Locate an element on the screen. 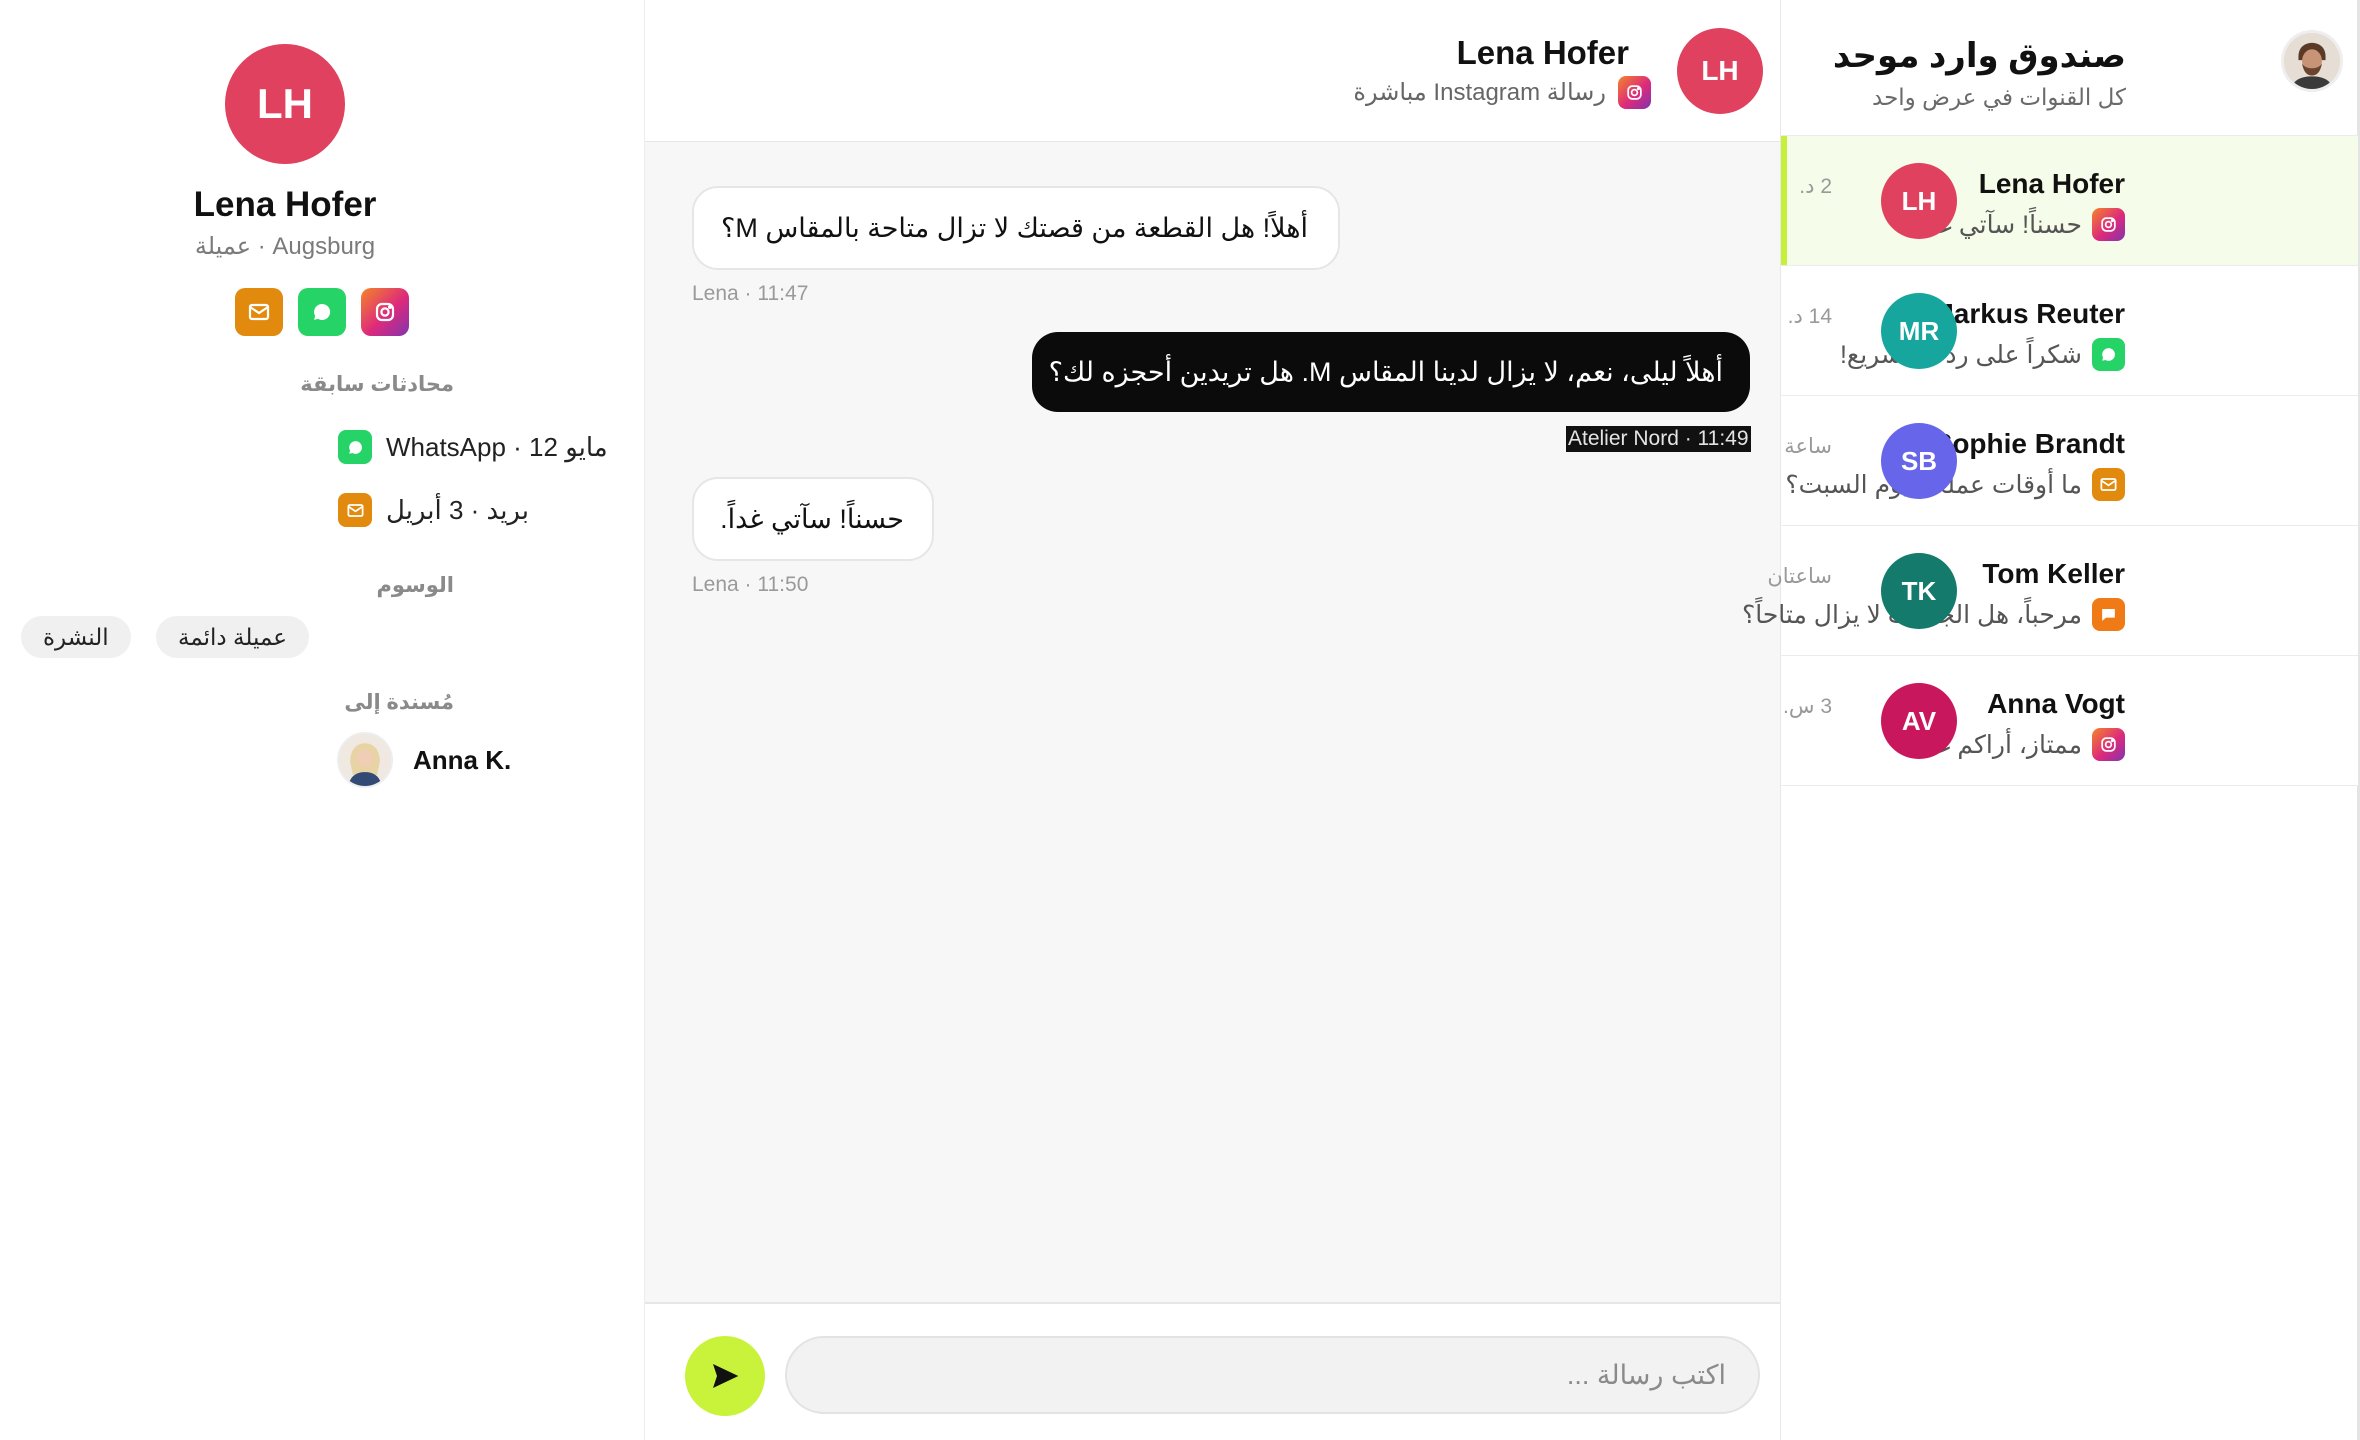 This screenshot has height=1440, width=2360. conversation-time: ساعة is located at coordinates (1808, 446).